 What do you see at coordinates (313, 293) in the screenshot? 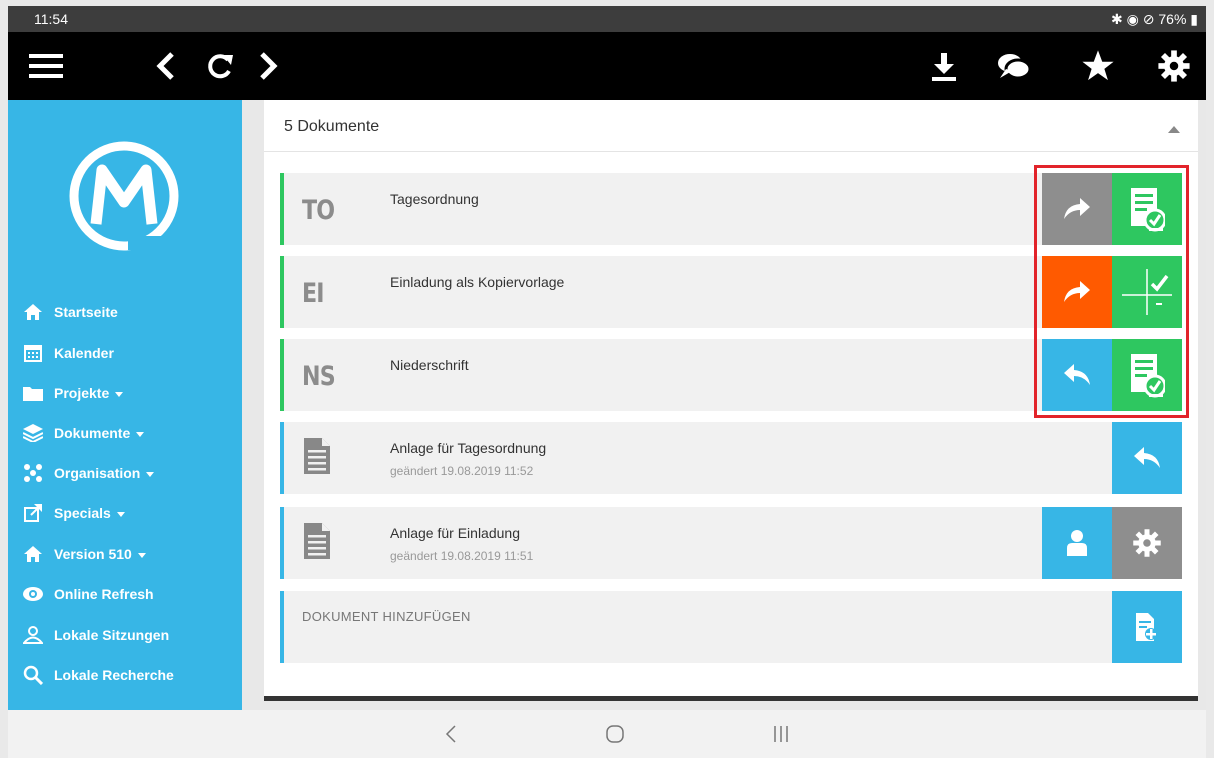
I see `document-abbr: EI` at bounding box center [313, 293].